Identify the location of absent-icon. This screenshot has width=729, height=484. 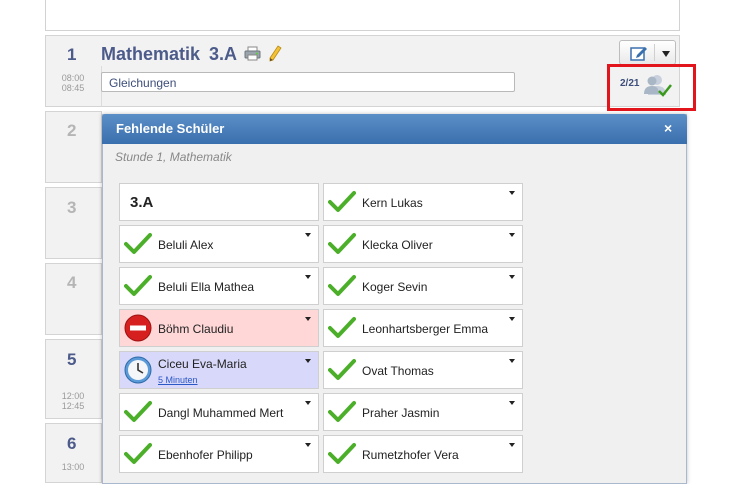
(138, 328).